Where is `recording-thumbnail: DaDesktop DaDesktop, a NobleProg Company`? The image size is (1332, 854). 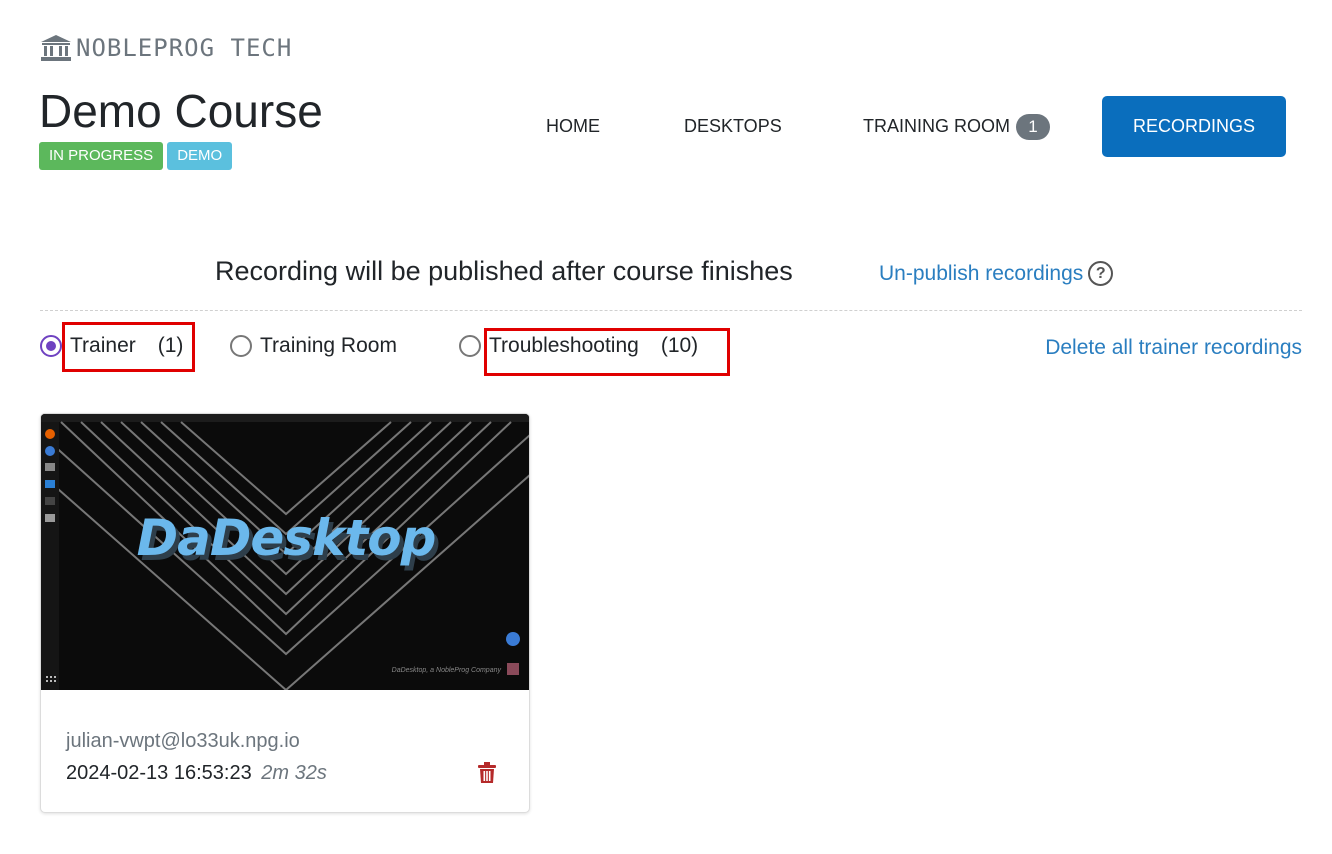
recording-thumbnail: DaDesktop DaDesktop, a NobleProg Company is located at coordinates (285, 552).